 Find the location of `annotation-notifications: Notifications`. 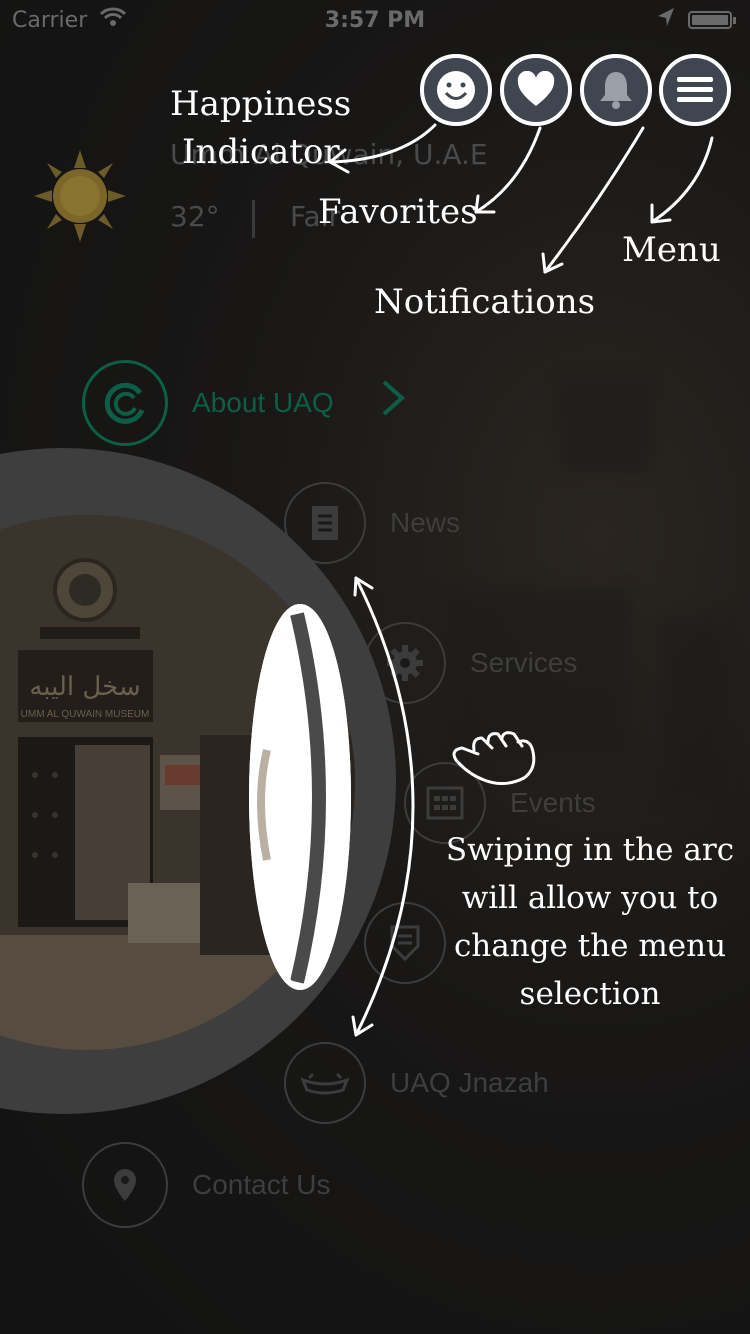

annotation-notifications: Notifications is located at coordinates (485, 302).